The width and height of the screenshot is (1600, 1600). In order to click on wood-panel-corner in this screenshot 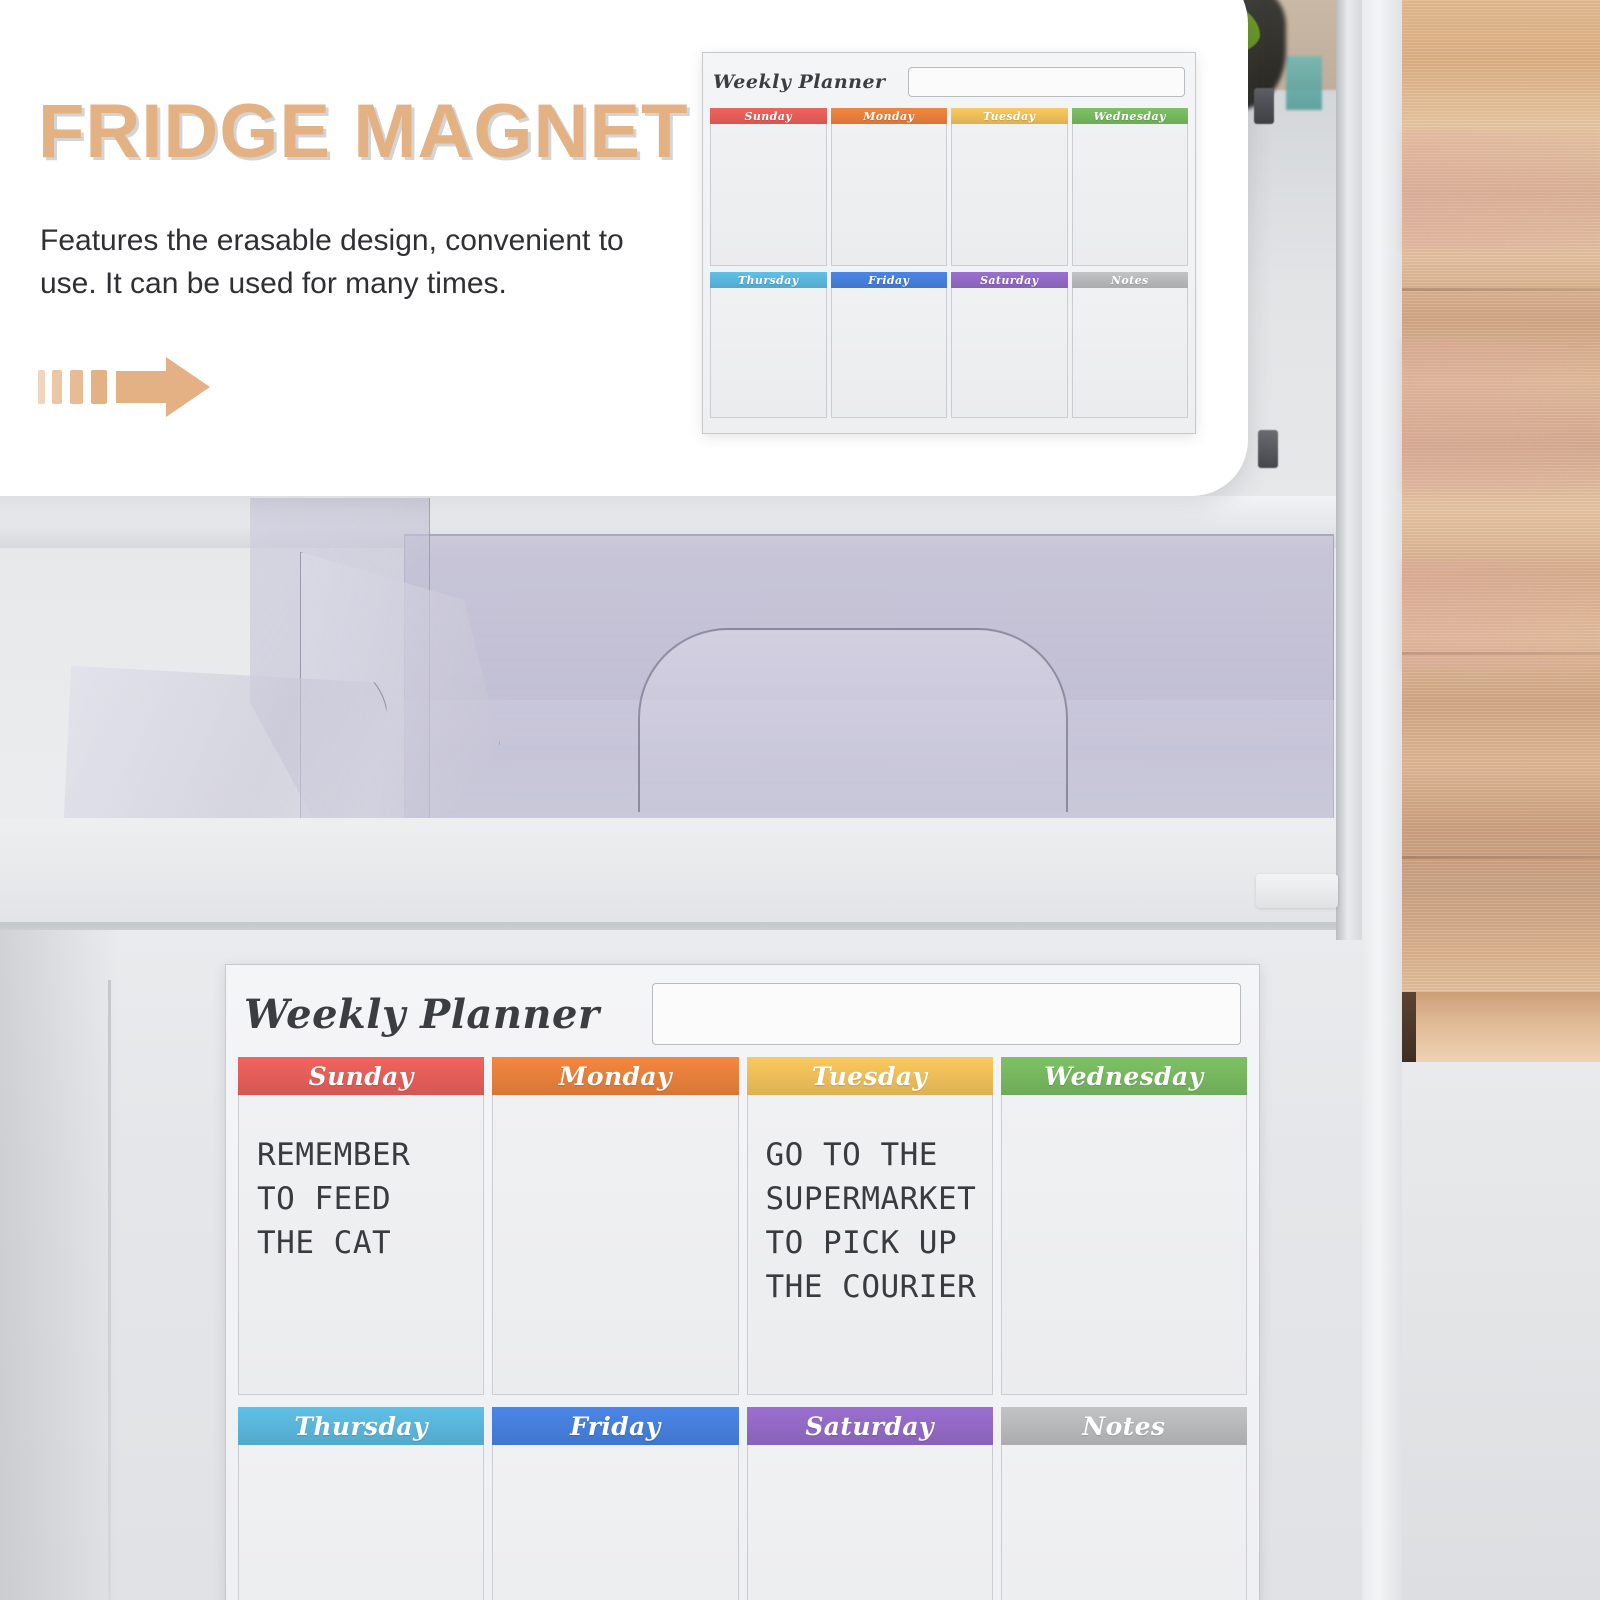, I will do `click(1409, 1027)`.